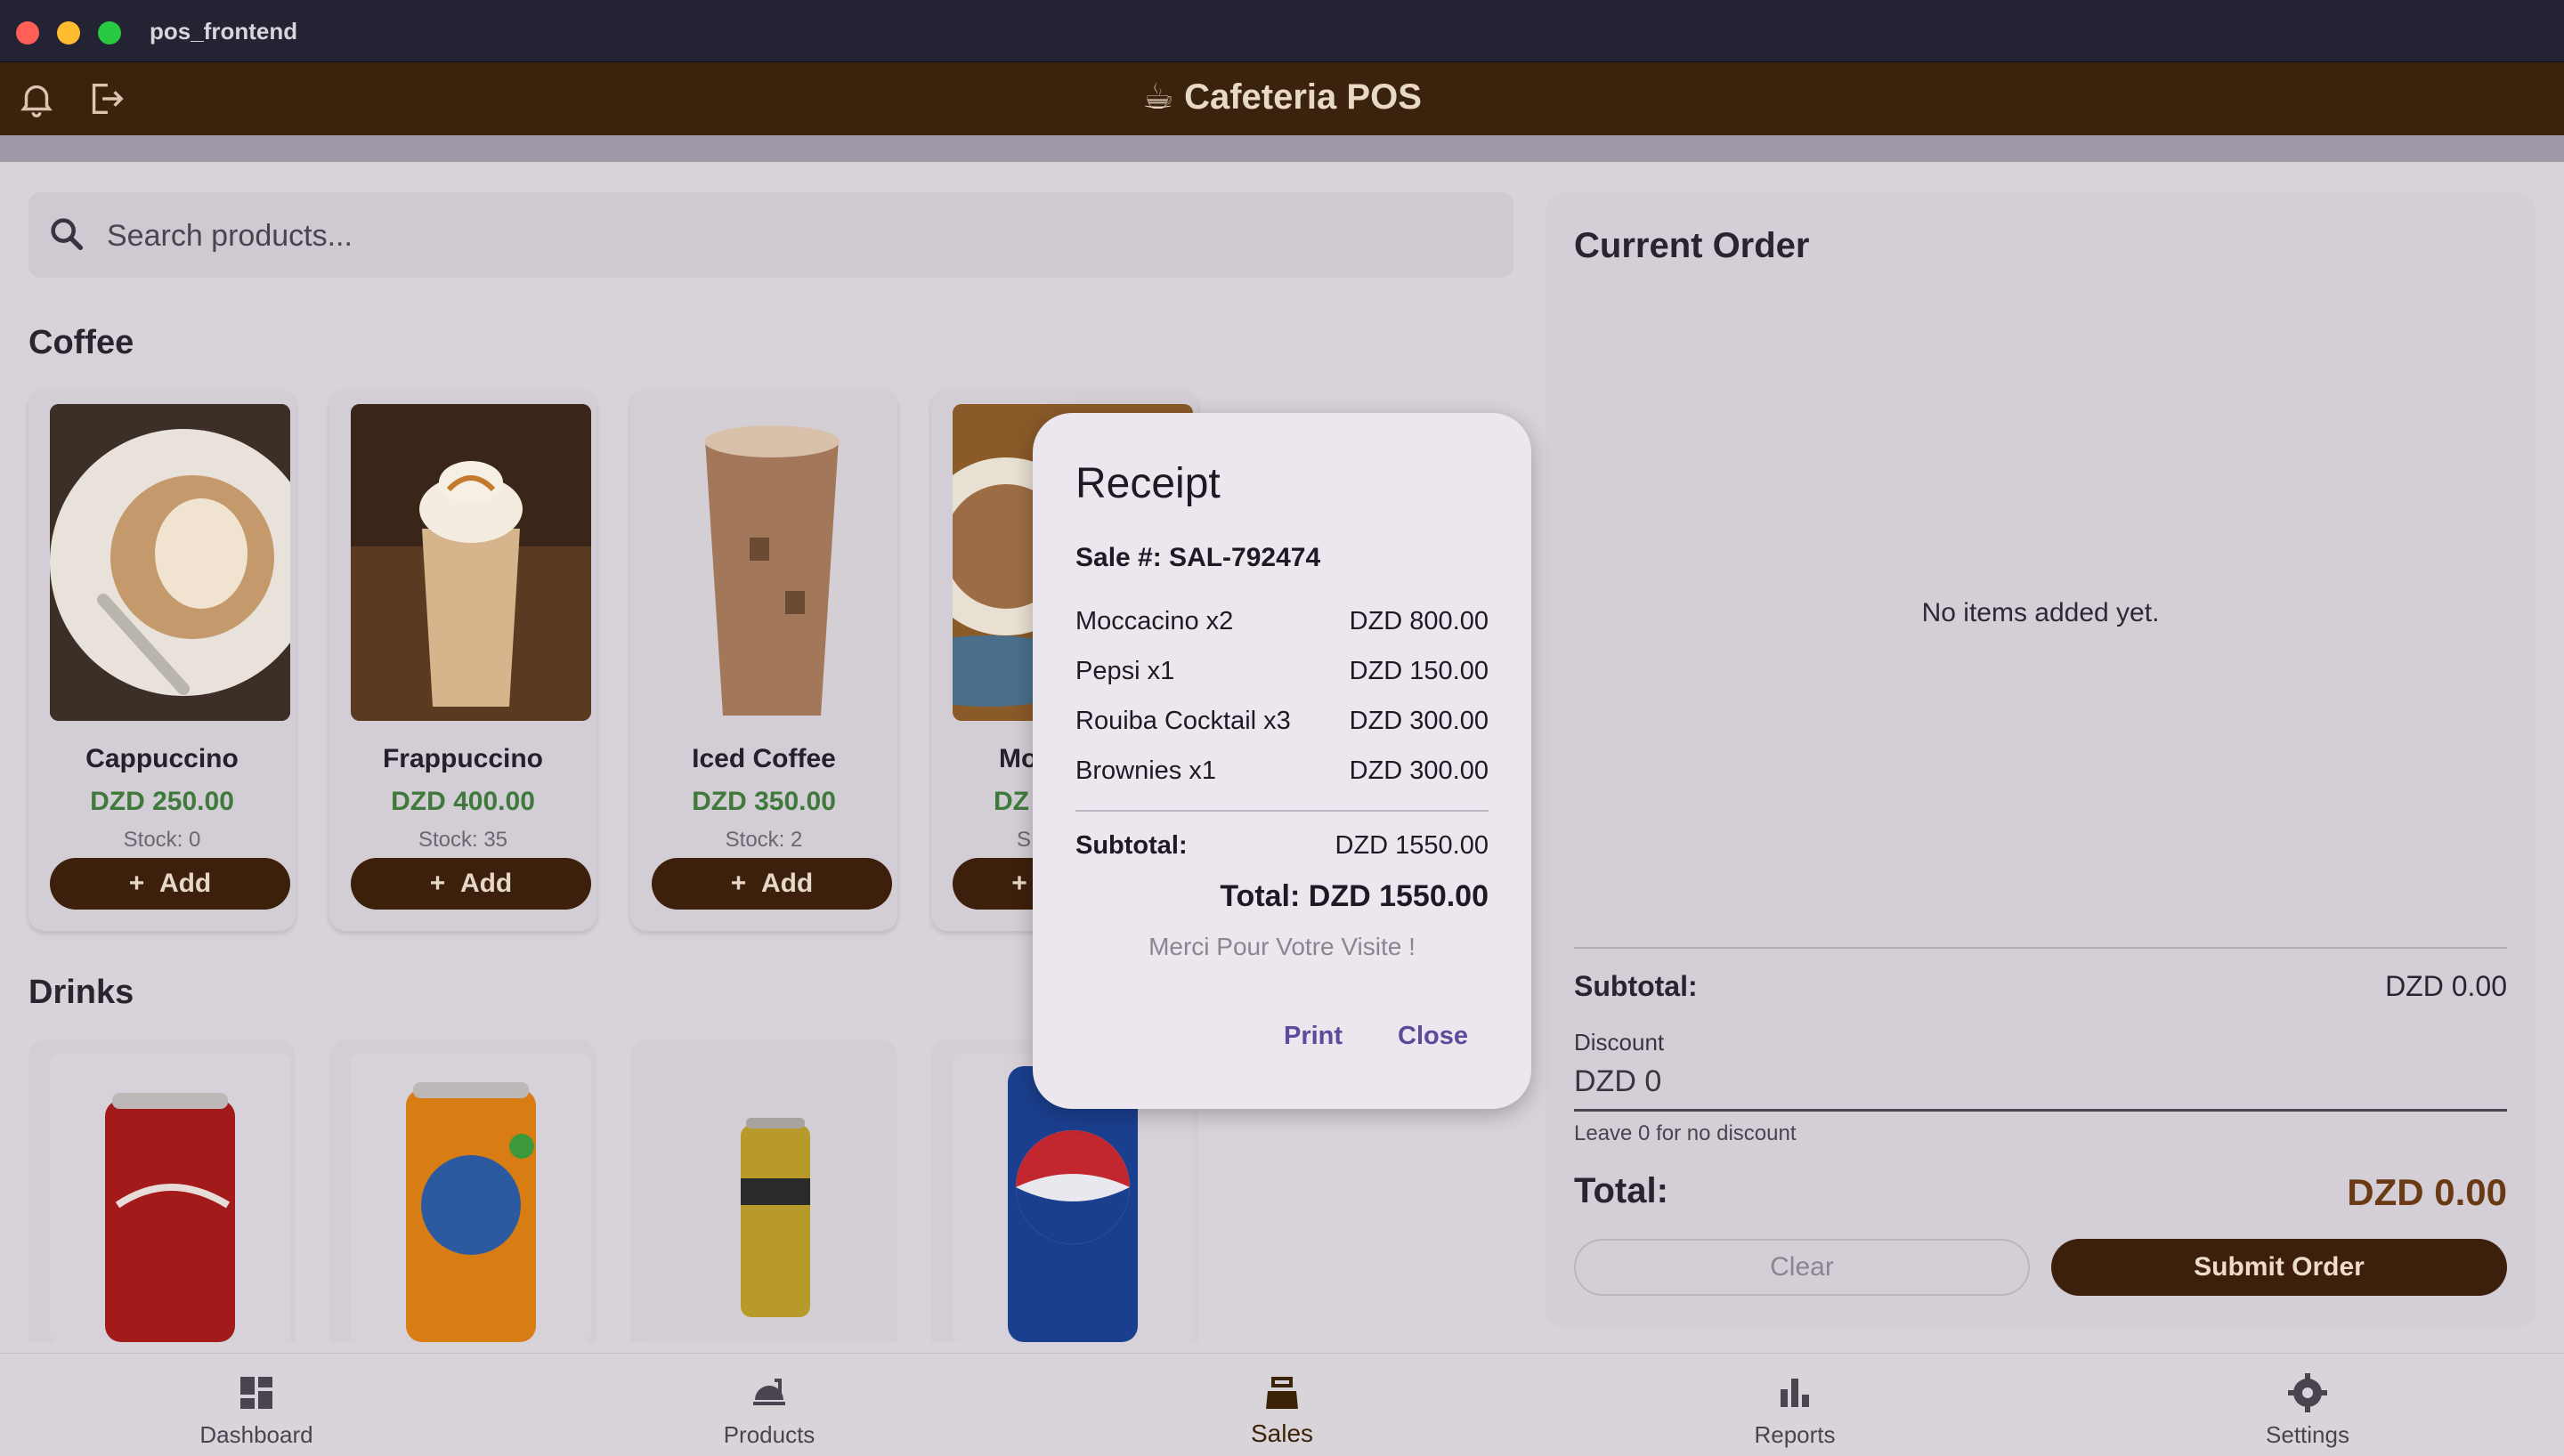  I want to click on cappuccino-image, so click(170, 562).